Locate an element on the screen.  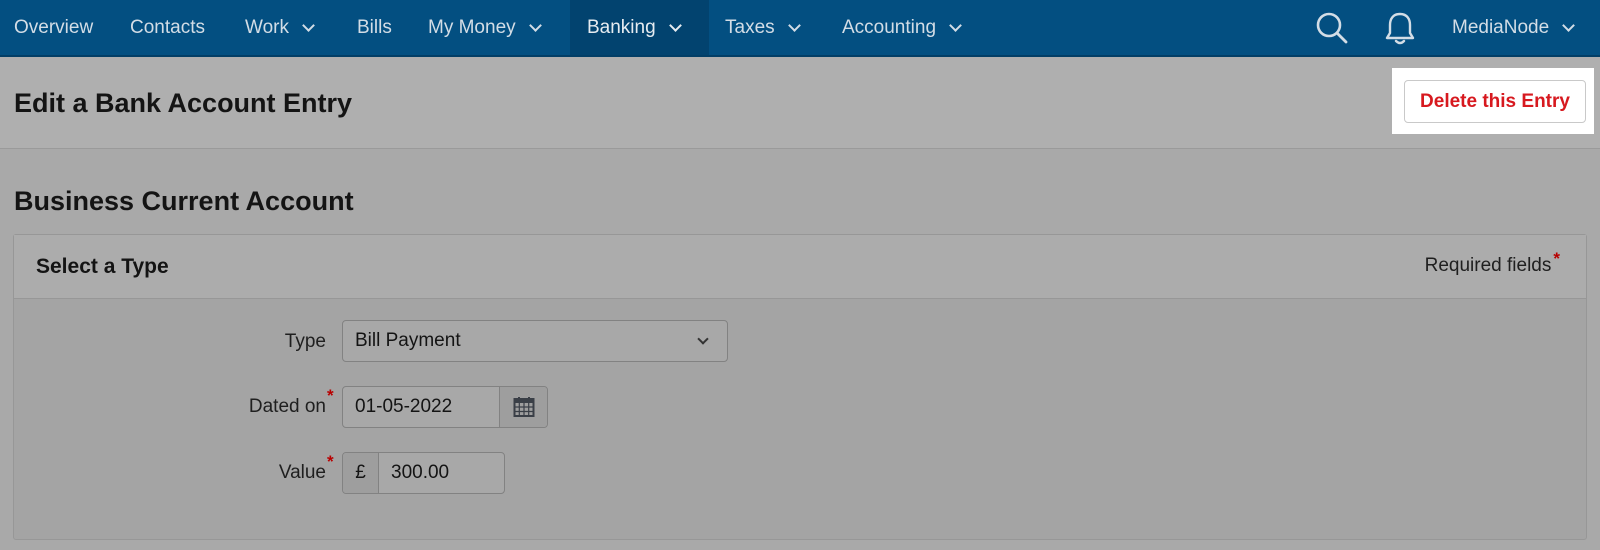
required-fields-note: Required fields * is located at coordinates (1492, 262).